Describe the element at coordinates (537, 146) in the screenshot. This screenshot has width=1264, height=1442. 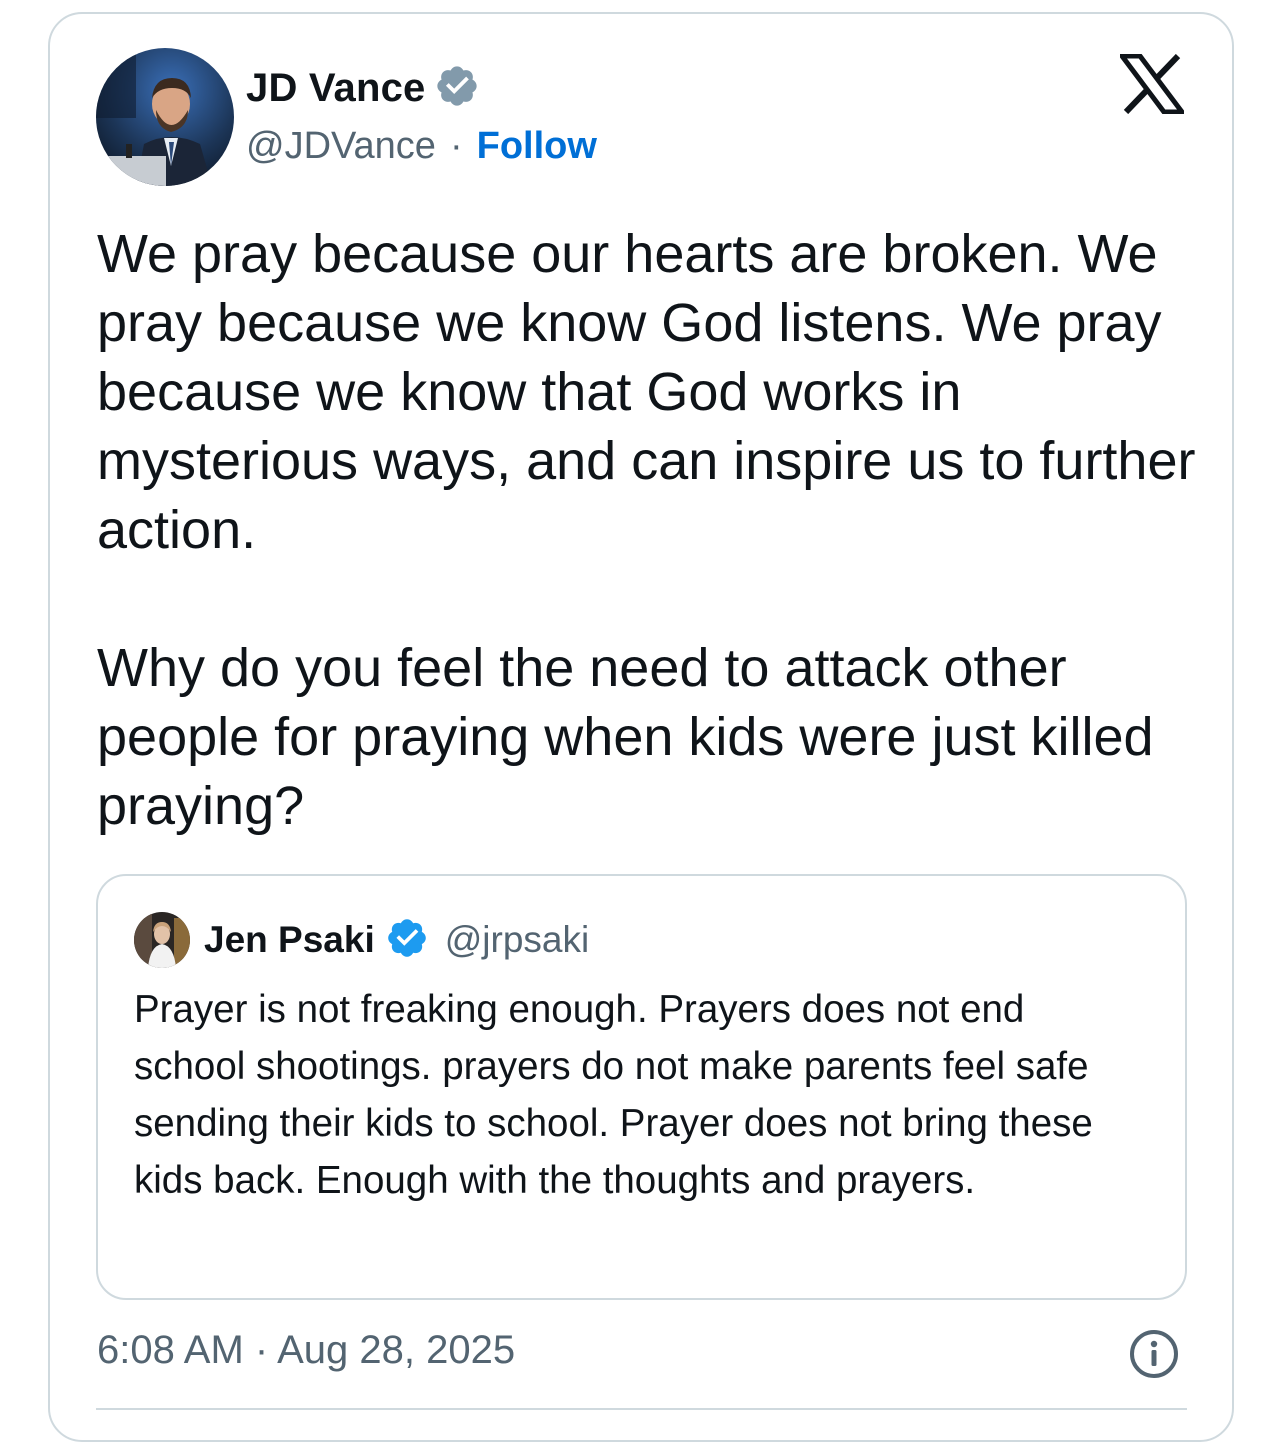
I see `follow-button: Follow` at that location.